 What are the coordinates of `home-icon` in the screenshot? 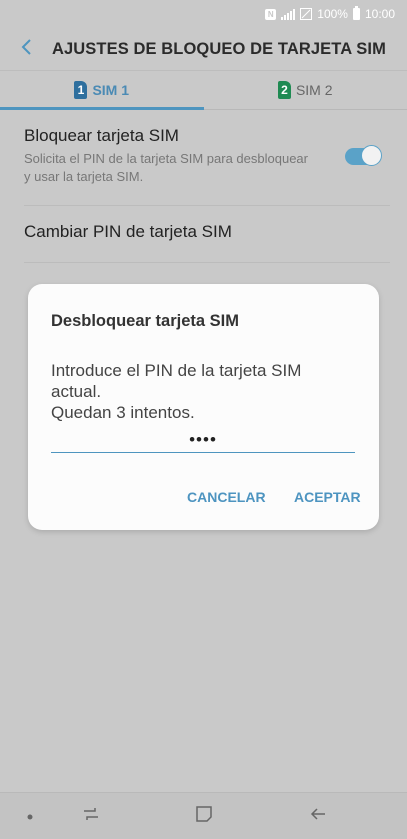 It's located at (204, 816).